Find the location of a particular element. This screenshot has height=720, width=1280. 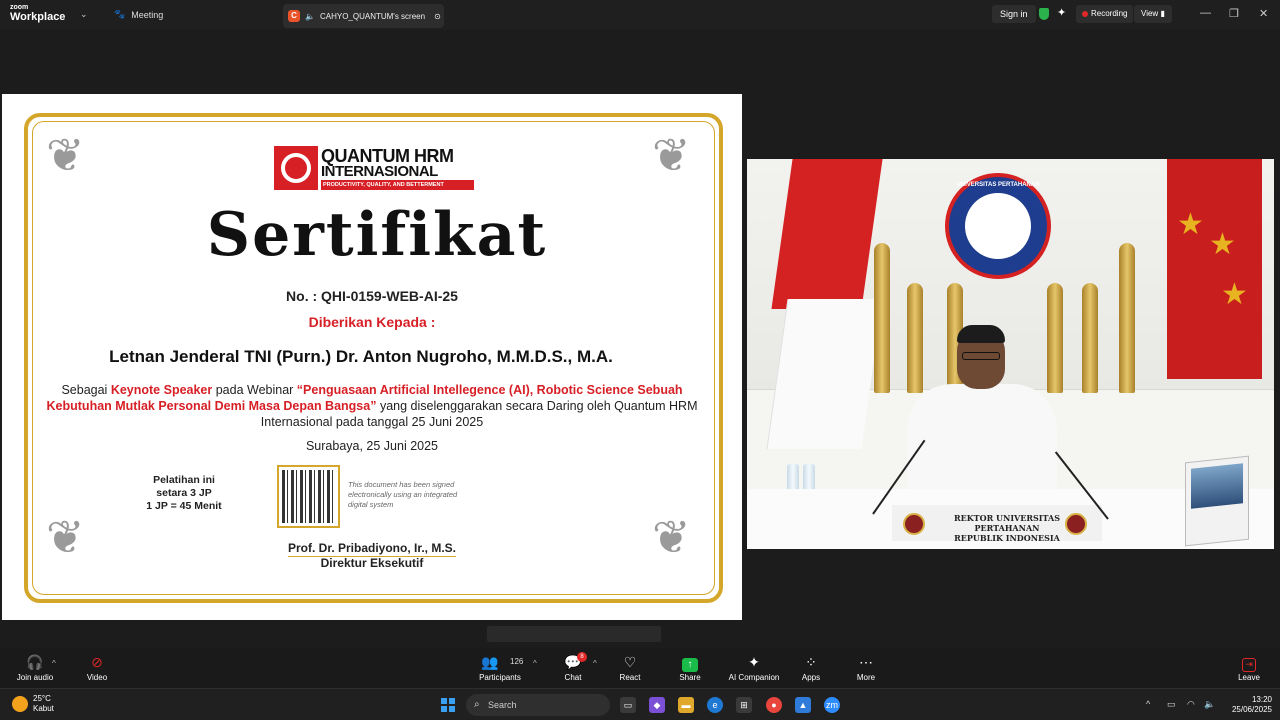

participants-count: 126 is located at coordinates (517, 661).